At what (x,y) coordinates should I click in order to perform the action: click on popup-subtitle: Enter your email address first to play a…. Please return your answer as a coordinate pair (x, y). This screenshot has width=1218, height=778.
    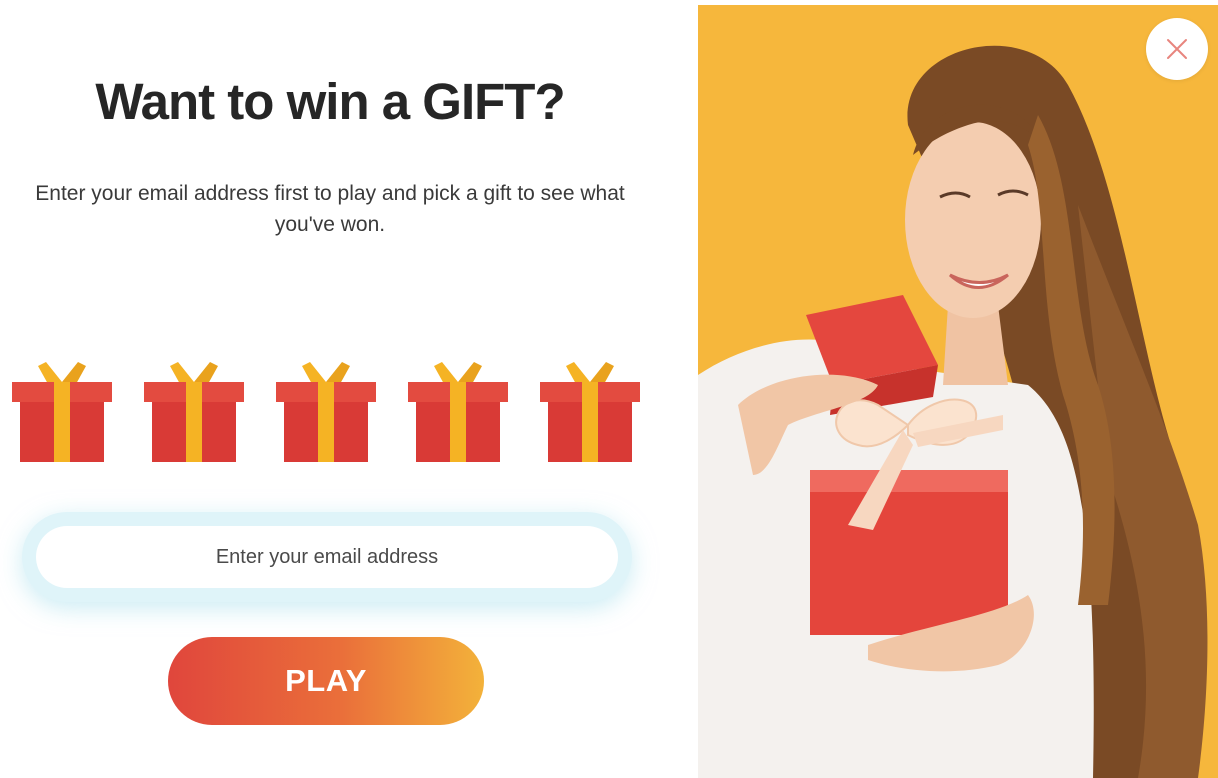
    Looking at the image, I should click on (330, 209).